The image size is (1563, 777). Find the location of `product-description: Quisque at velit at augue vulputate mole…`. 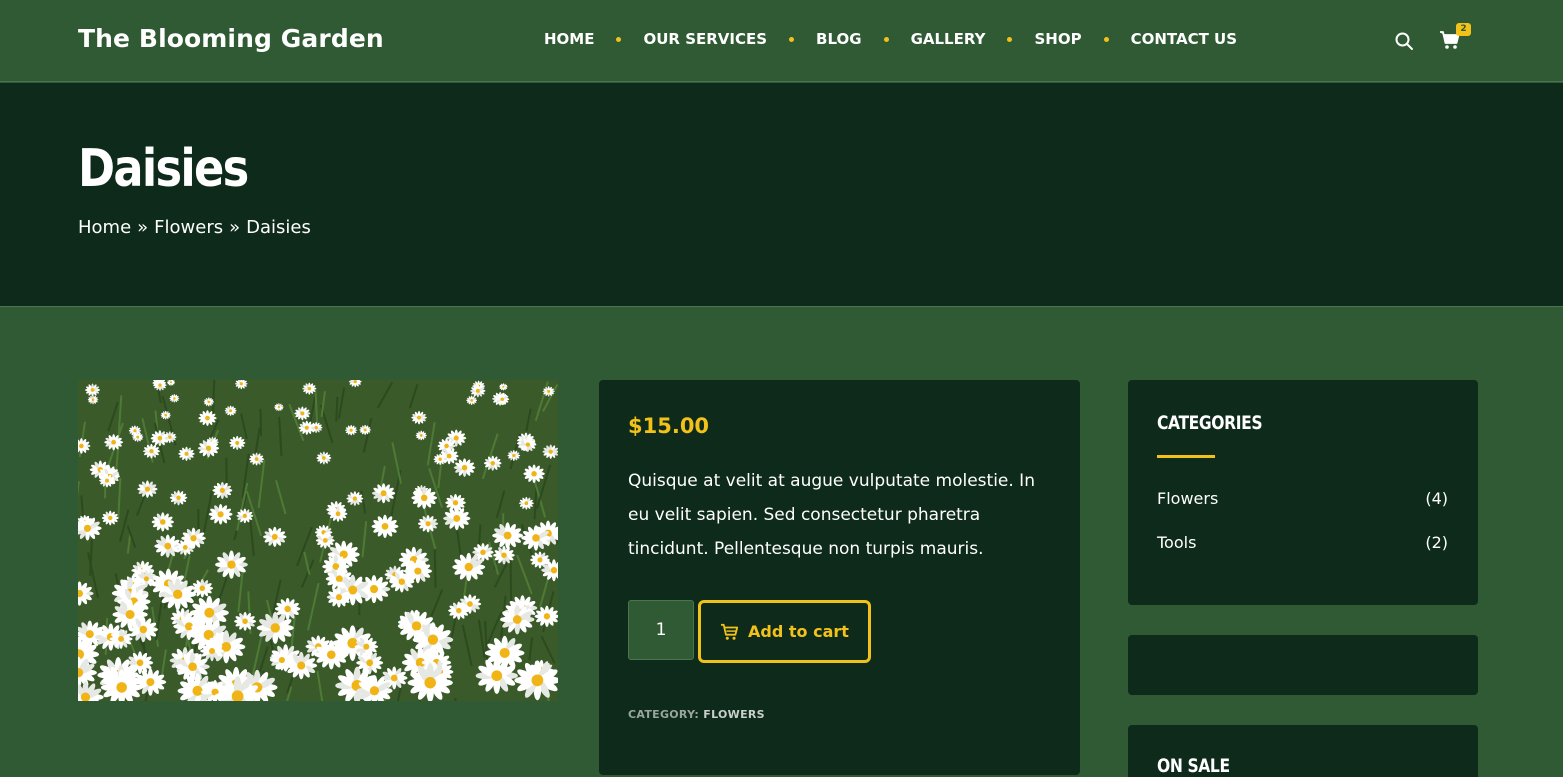

product-description: Quisque at velit at augue vulputate mole… is located at coordinates (831, 515).